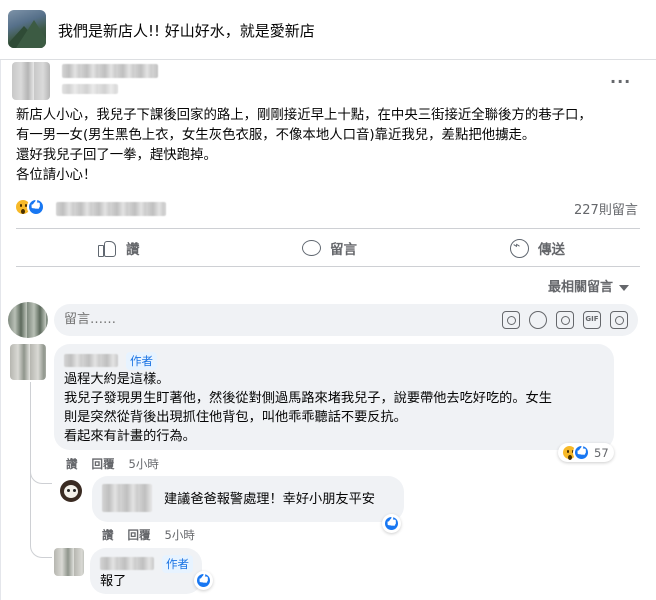  What do you see at coordinates (31, 81) in the screenshot?
I see `post-author-avatar` at bounding box center [31, 81].